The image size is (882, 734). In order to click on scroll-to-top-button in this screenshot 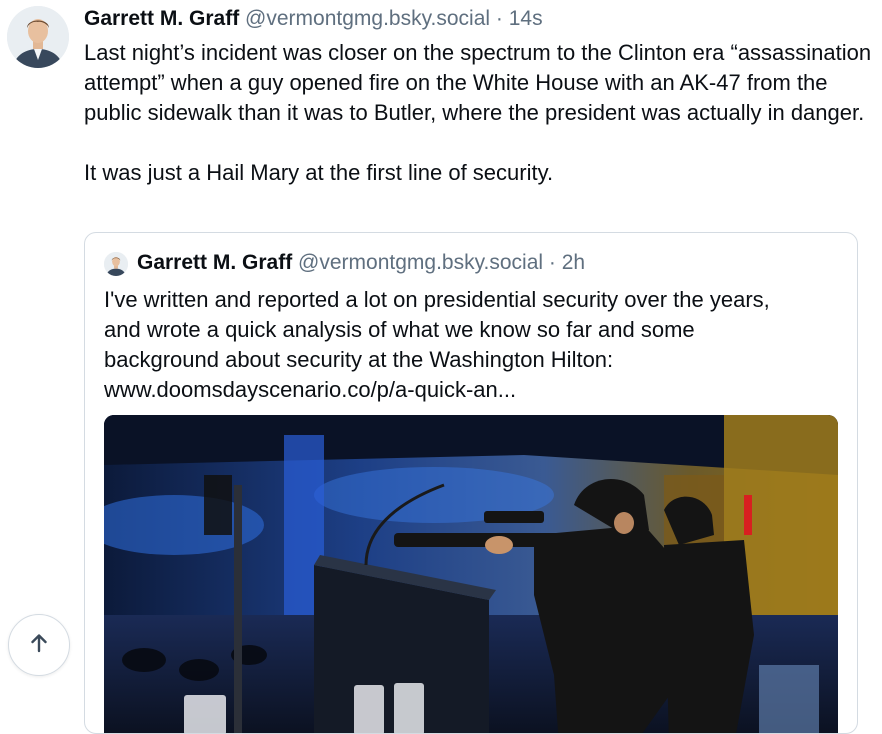, I will do `click(39, 645)`.